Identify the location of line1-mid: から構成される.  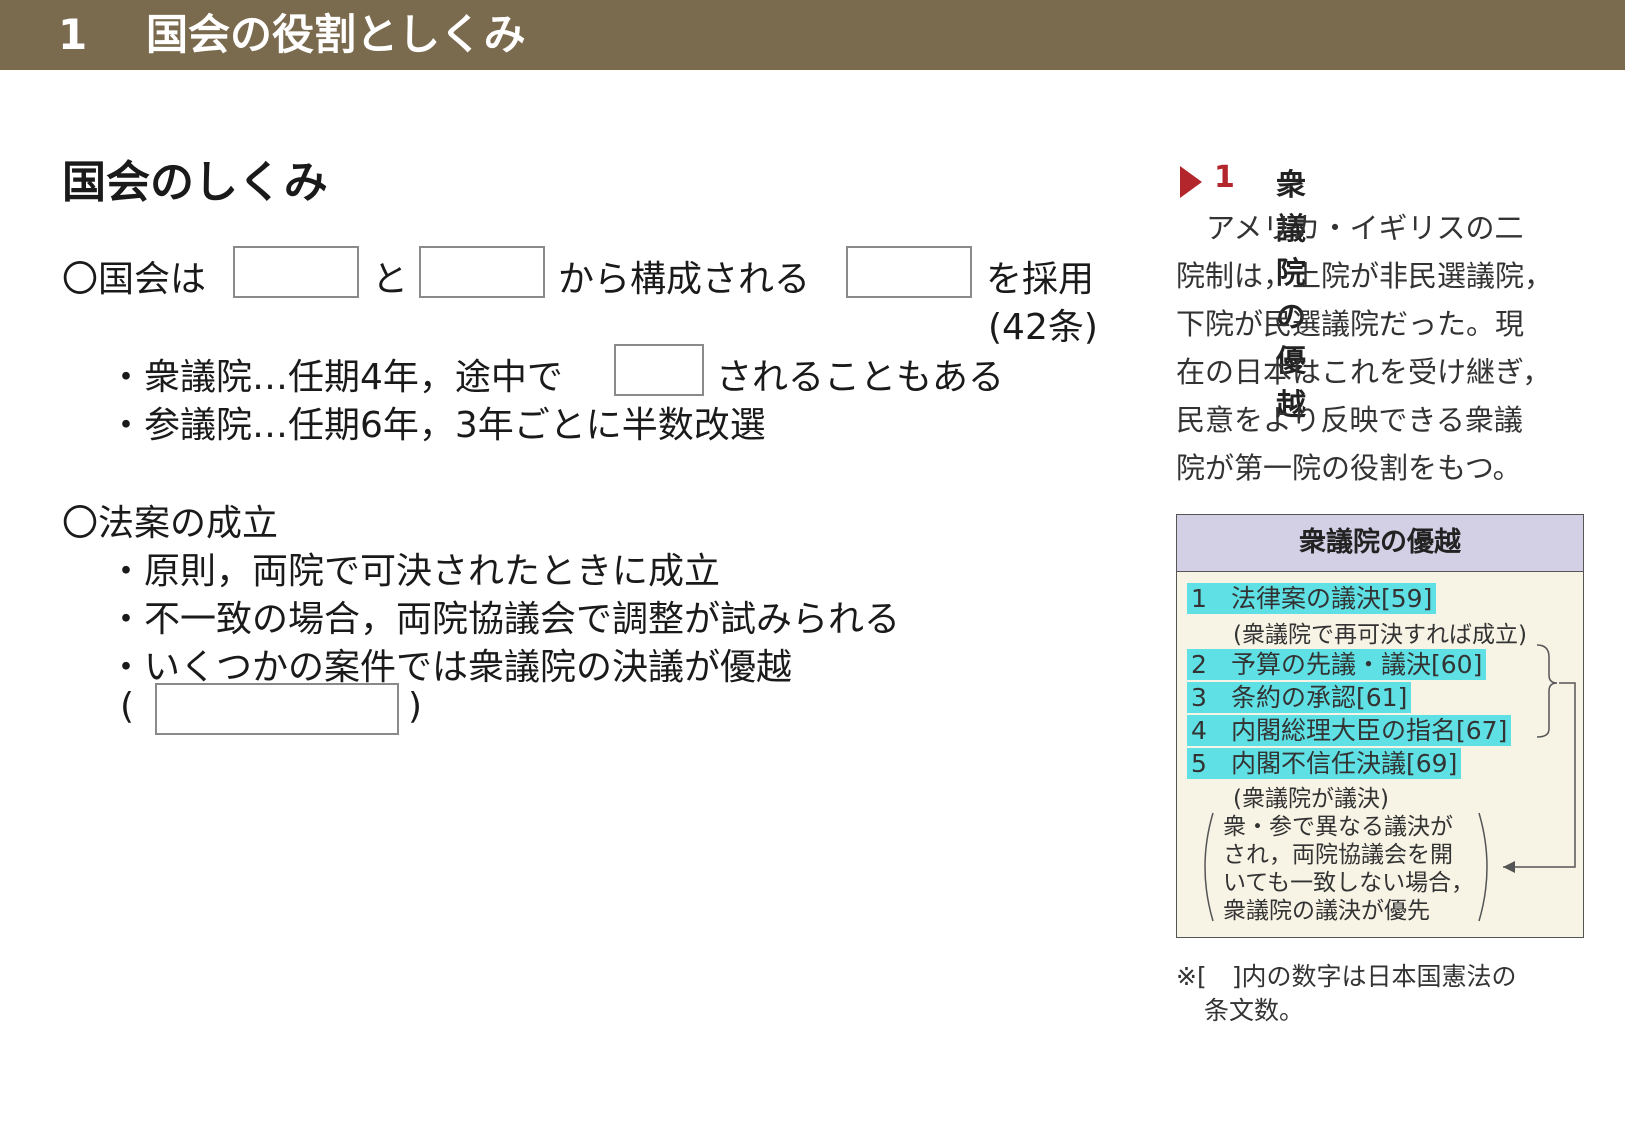
(684, 279).